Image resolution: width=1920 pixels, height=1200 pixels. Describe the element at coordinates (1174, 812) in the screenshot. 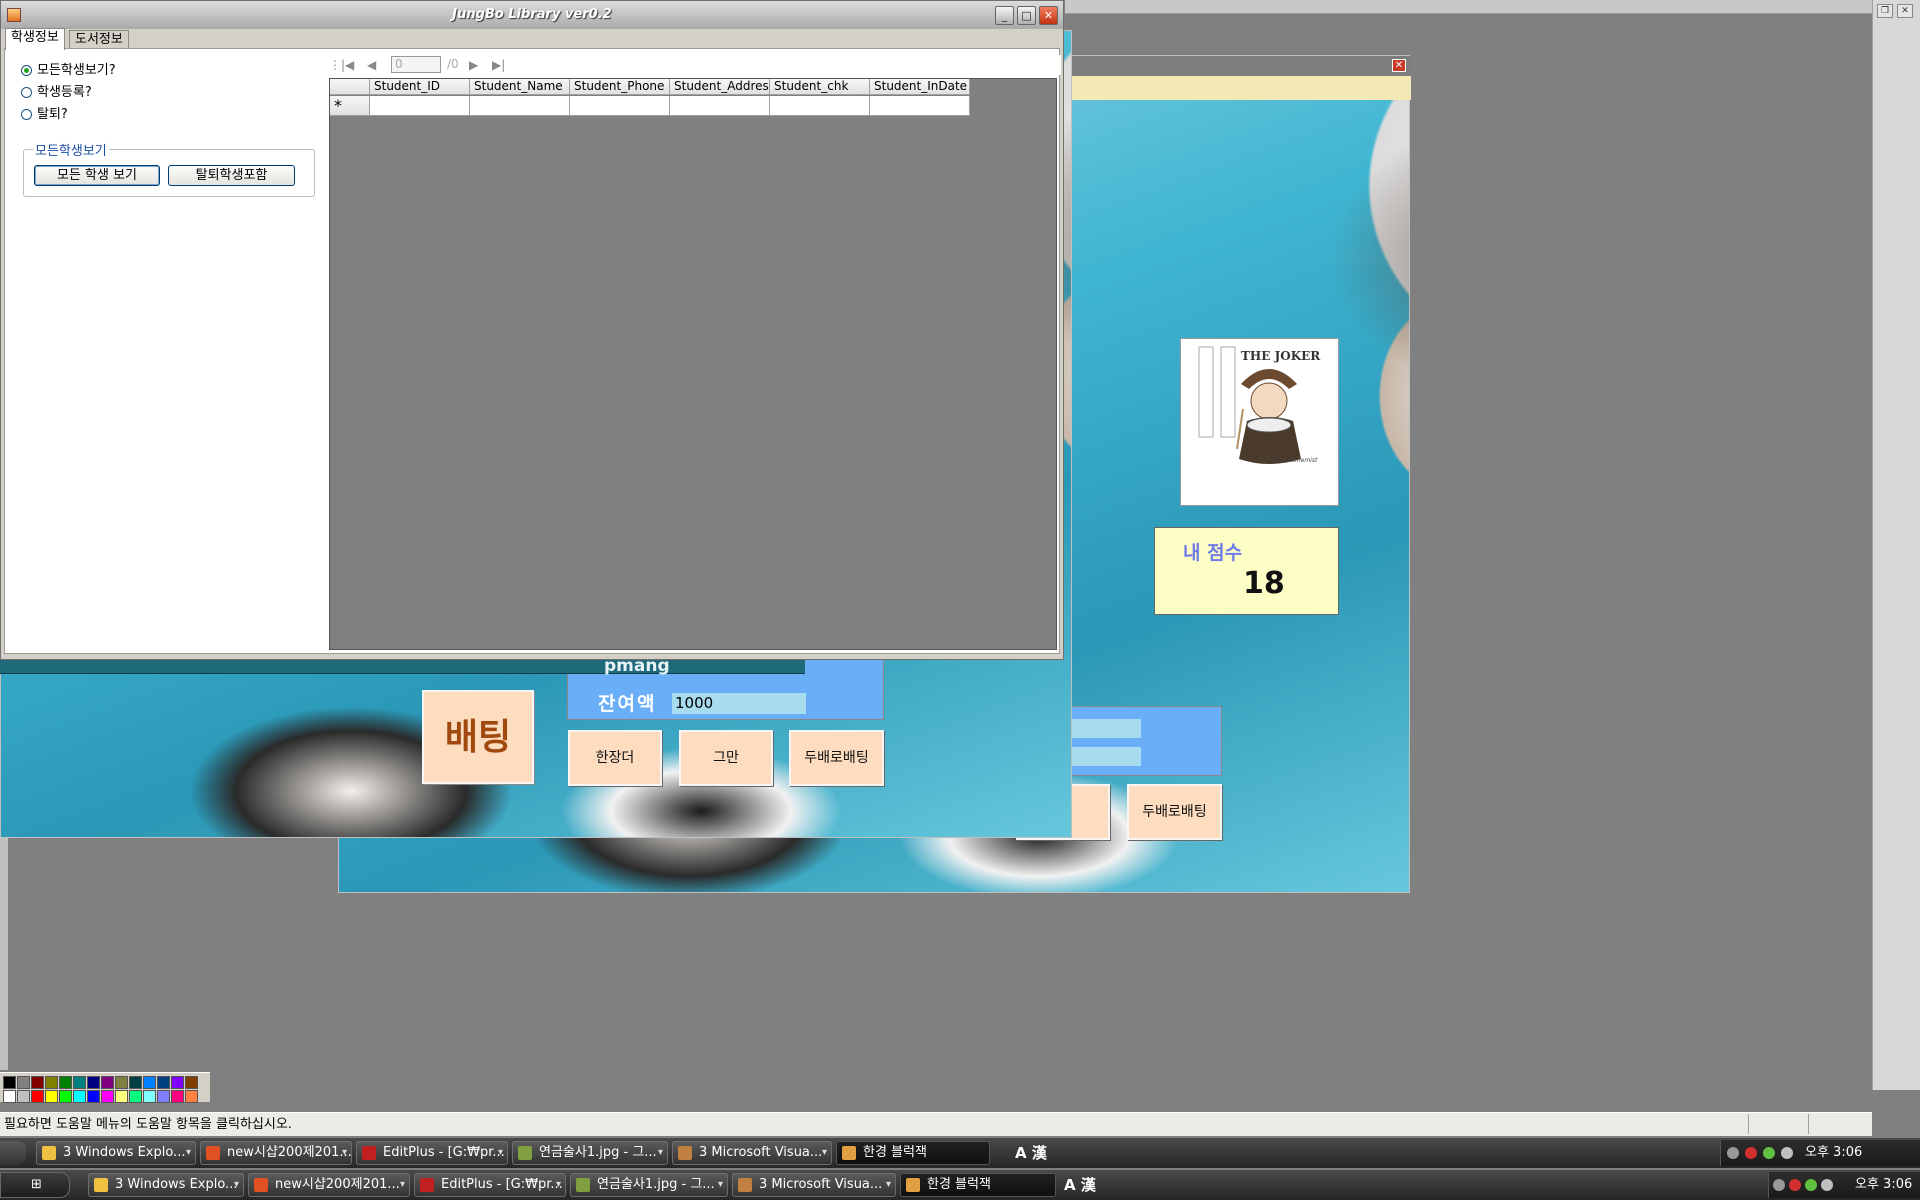

I see `back-double-bet-button: 두배로배팅` at that location.